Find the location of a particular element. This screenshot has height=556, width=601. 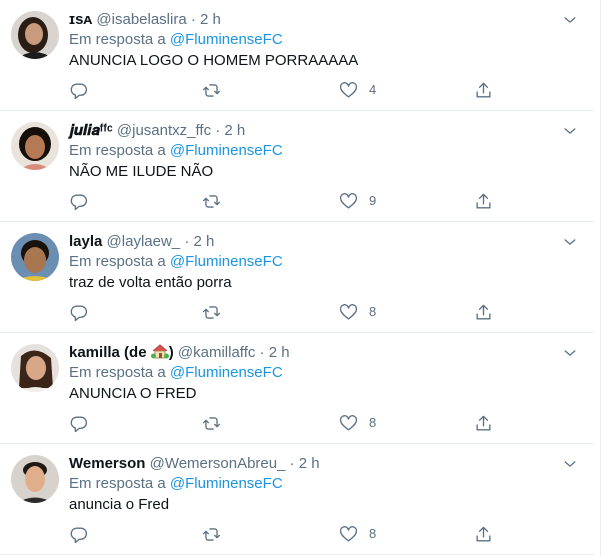

display-name: kamilla (de ) is located at coordinates (121, 352).